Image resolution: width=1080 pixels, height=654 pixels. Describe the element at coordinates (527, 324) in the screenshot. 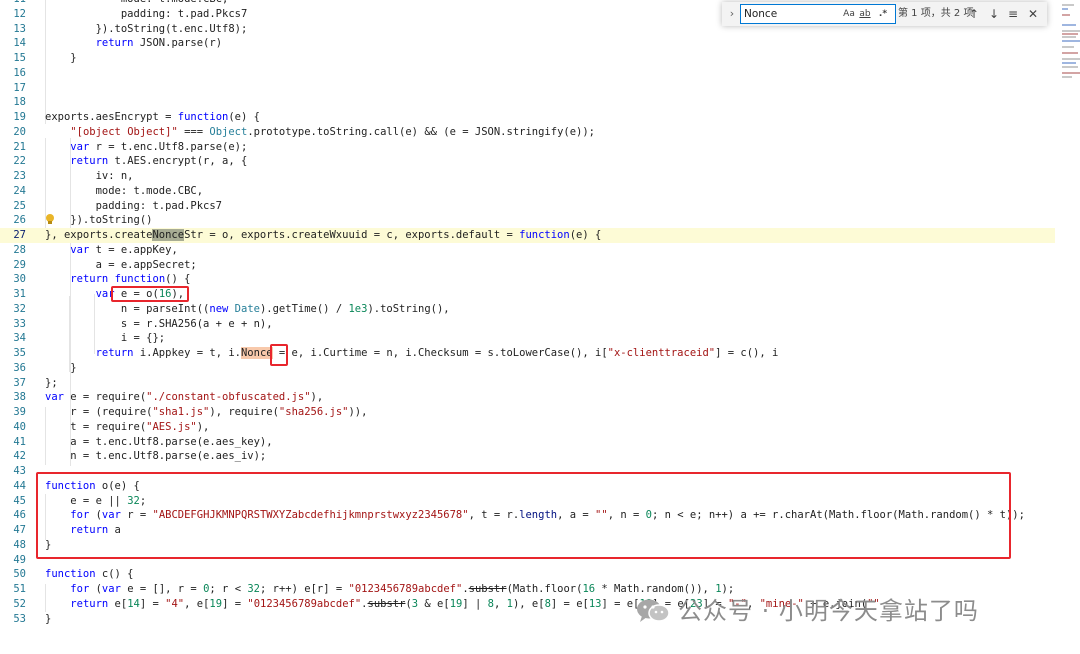

I see `code-line: 33 s = r.SHA256(a + e + n),` at that location.